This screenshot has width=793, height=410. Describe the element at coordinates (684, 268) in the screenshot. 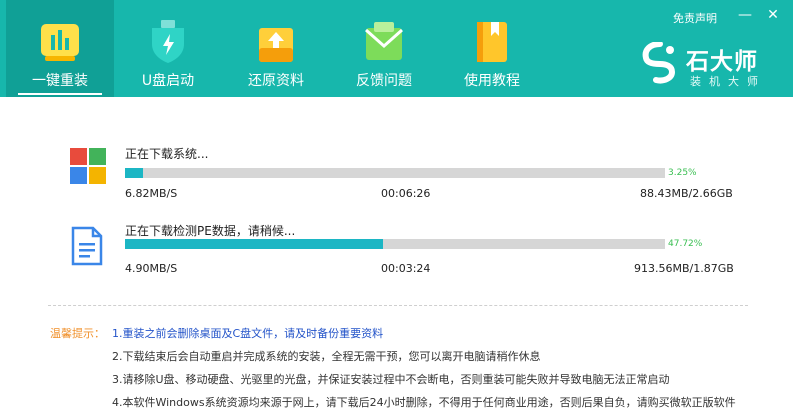

I see `download-size: 913.56MB/1.87GB` at that location.